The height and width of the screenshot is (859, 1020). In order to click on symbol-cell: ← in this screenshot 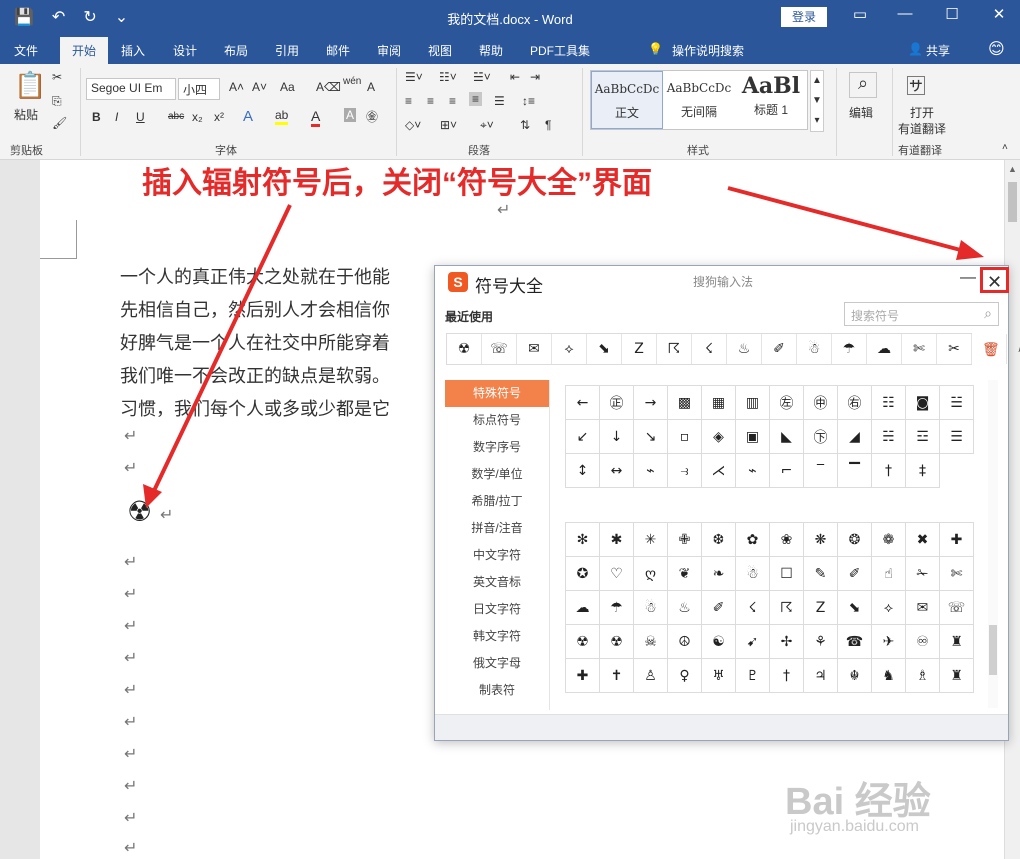, I will do `click(583, 403)`.